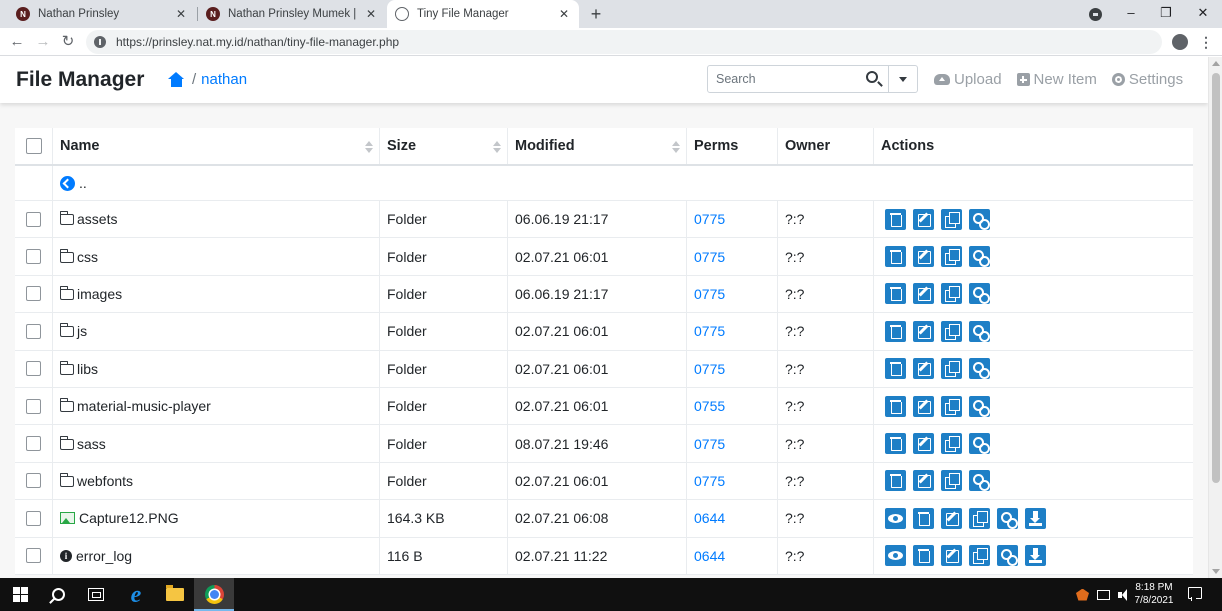 The height and width of the screenshot is (611, 1222). What do you see at coordinates (1082, 594) in the screenshot?
I see `tray-app-icon` at bounding box center [1082, 594].